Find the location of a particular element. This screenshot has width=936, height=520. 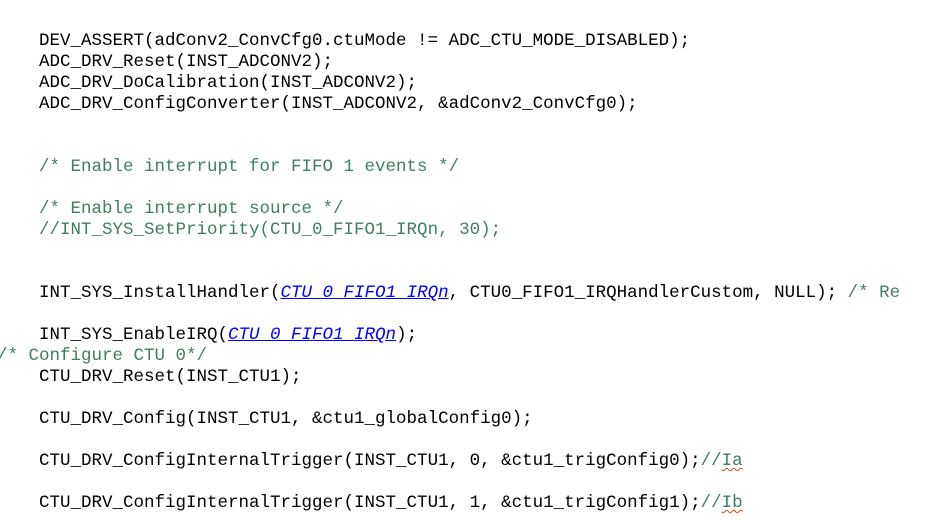

spell-check-error: Ib is located at coordinates (732, 503).